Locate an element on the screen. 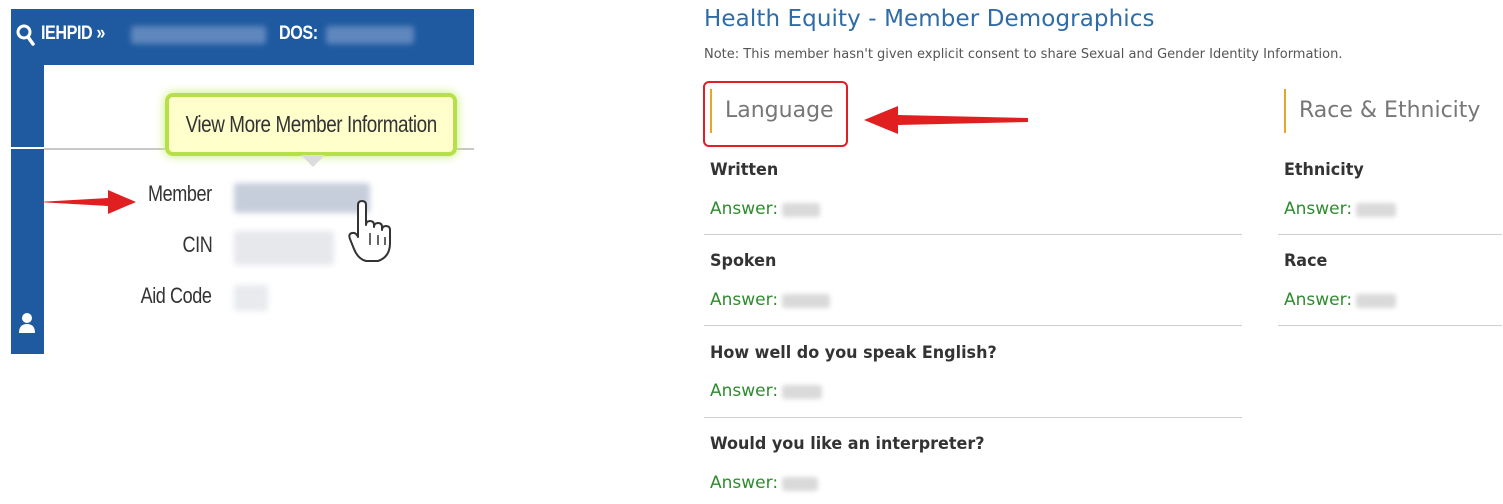 The height and width of the screenshot is (504, 1503). interpreter-question: Would you like an interpreter? is located at coordinates (847, 444).